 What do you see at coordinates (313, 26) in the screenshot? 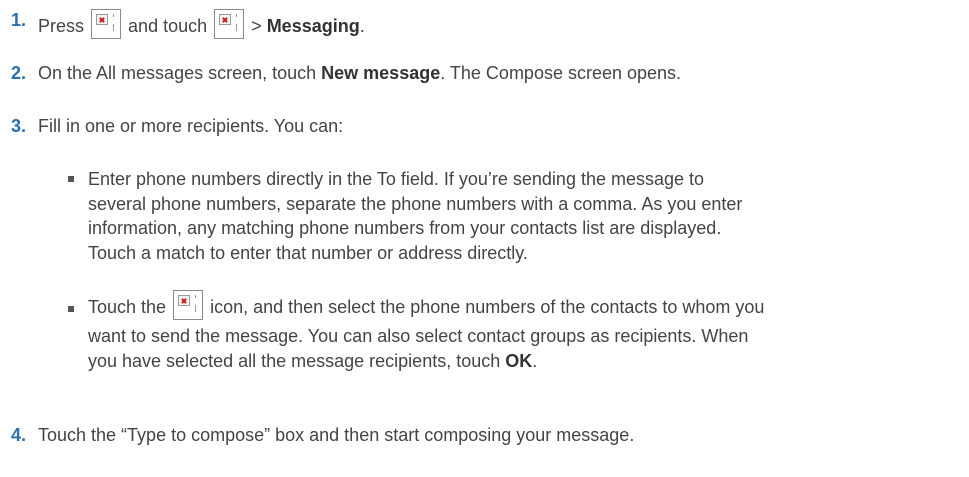
I see `step-1-messaging: Messaging` at bounding box center [313, 26].